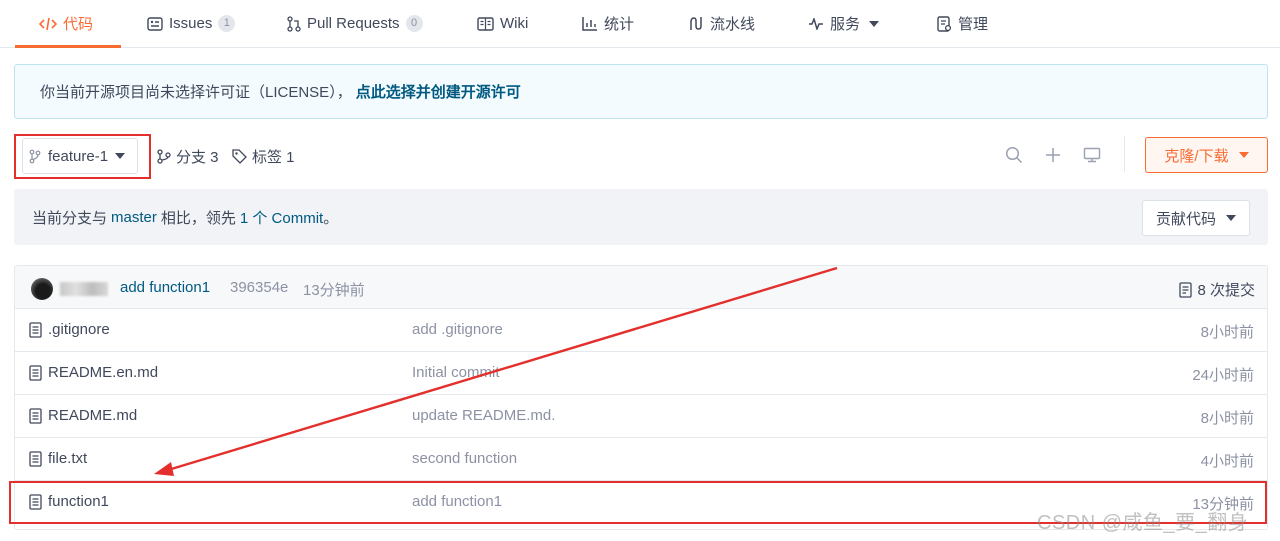  What do you see at coordinates (641, 287) in the screenshot?
I see `last-commit-header: add function1 396354e 13分钟前 8 次提交` at bounding box center [641, 287].